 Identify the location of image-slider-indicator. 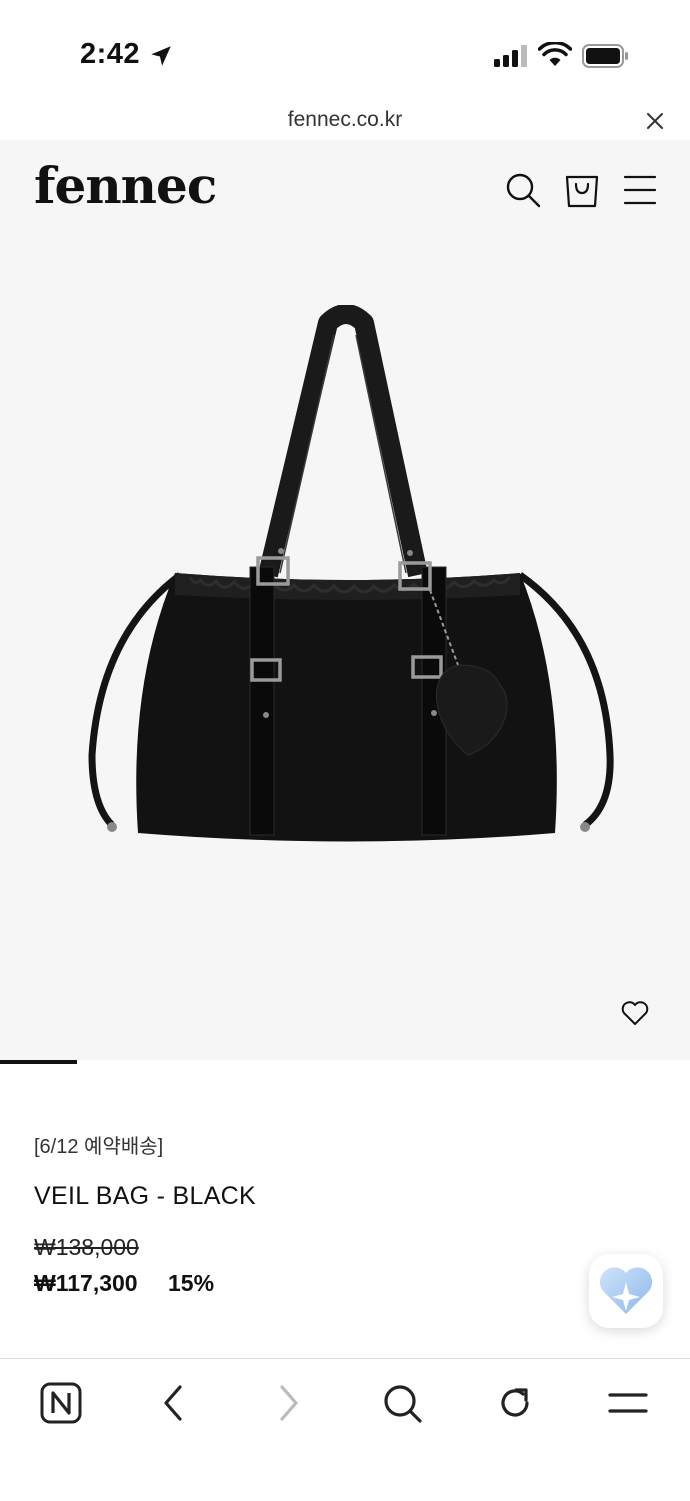
(345, 1063).